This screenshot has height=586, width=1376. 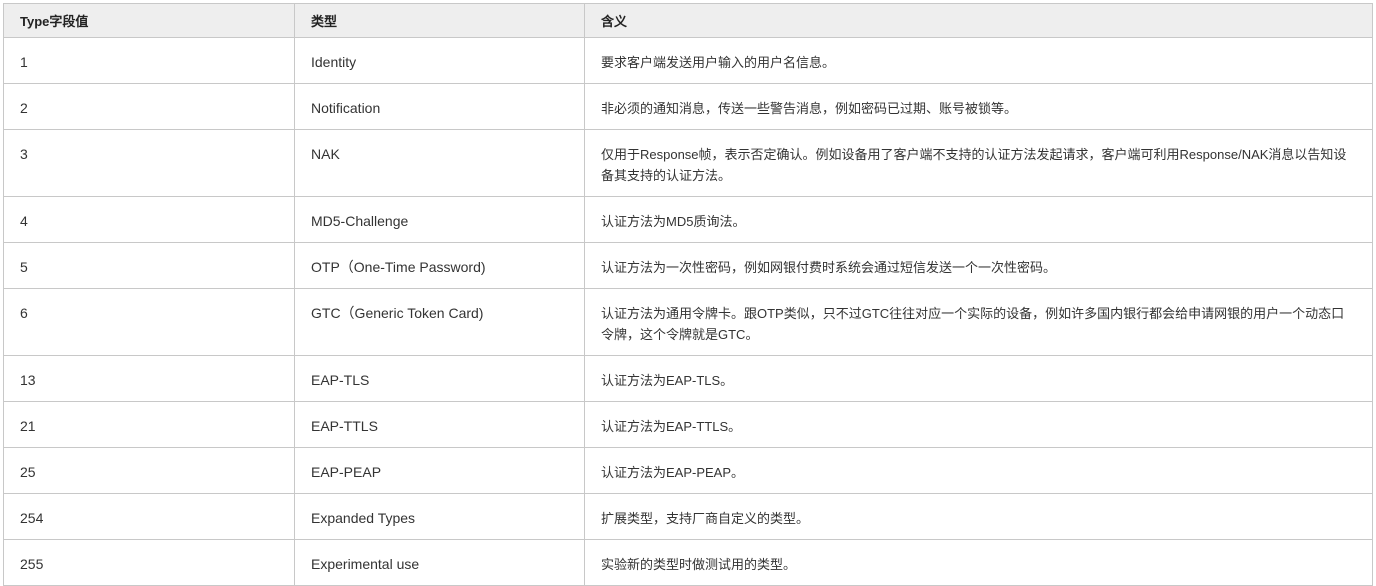 I want to click on header-row: Type字段值 类型 含义, so click(x=688, y=20).